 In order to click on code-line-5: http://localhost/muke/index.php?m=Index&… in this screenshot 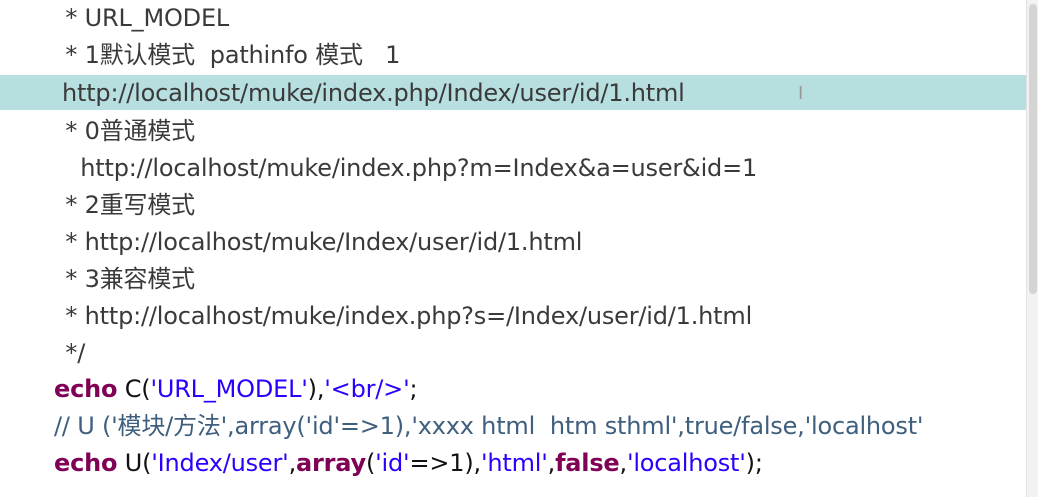, I will do `click(408, 168)`.